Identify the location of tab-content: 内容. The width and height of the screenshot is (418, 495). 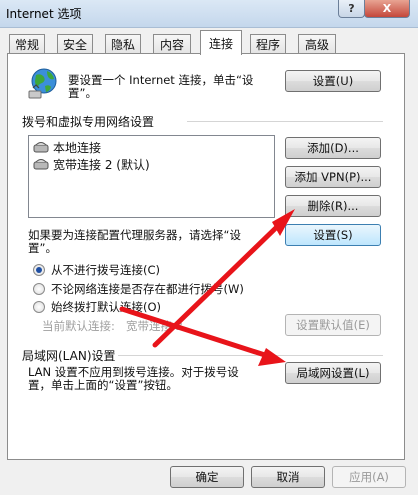
(172, 44).